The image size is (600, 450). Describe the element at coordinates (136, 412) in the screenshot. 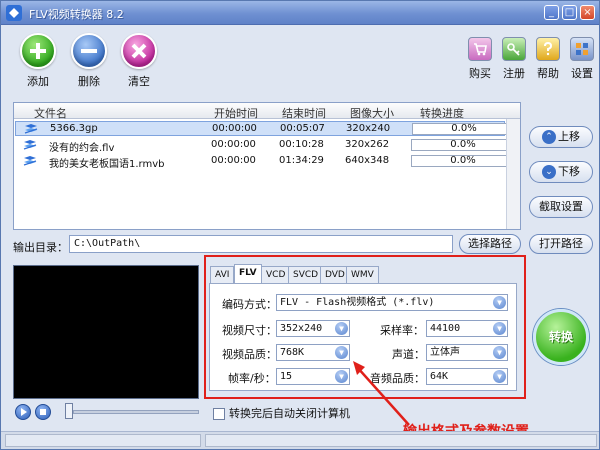

I see `seek-slider` at that location.